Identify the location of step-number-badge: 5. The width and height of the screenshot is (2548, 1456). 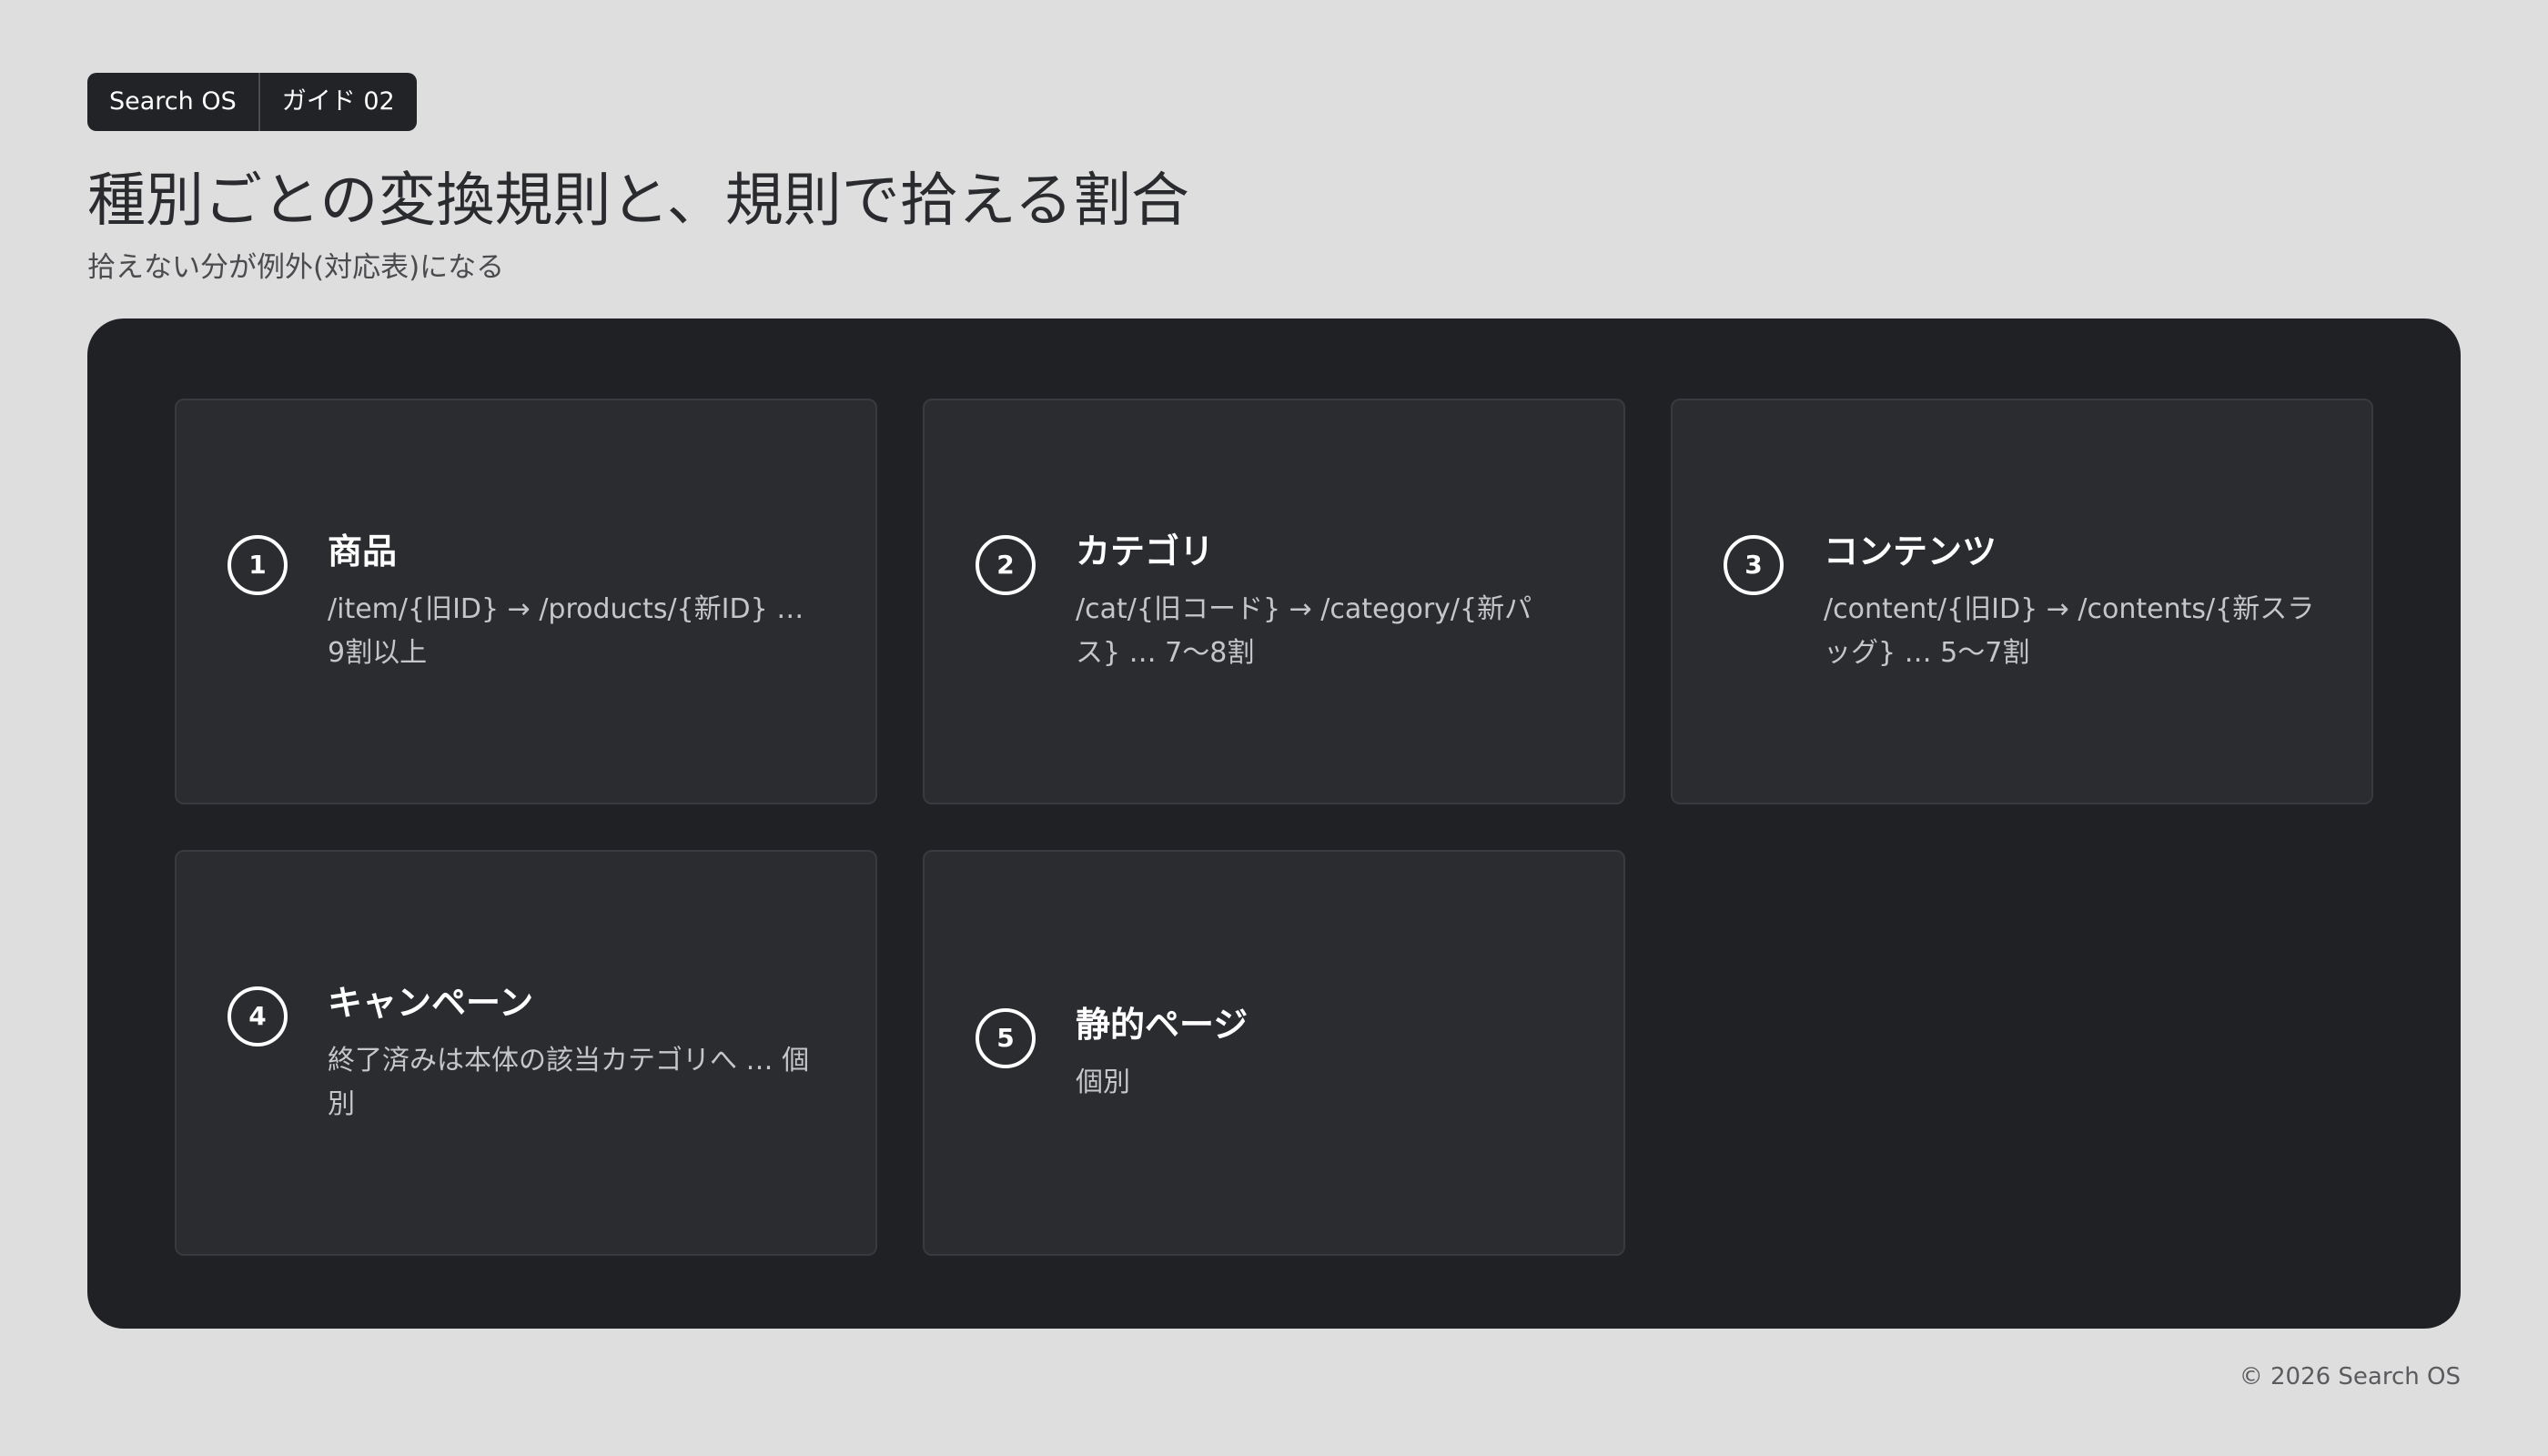
(1006, 1038).